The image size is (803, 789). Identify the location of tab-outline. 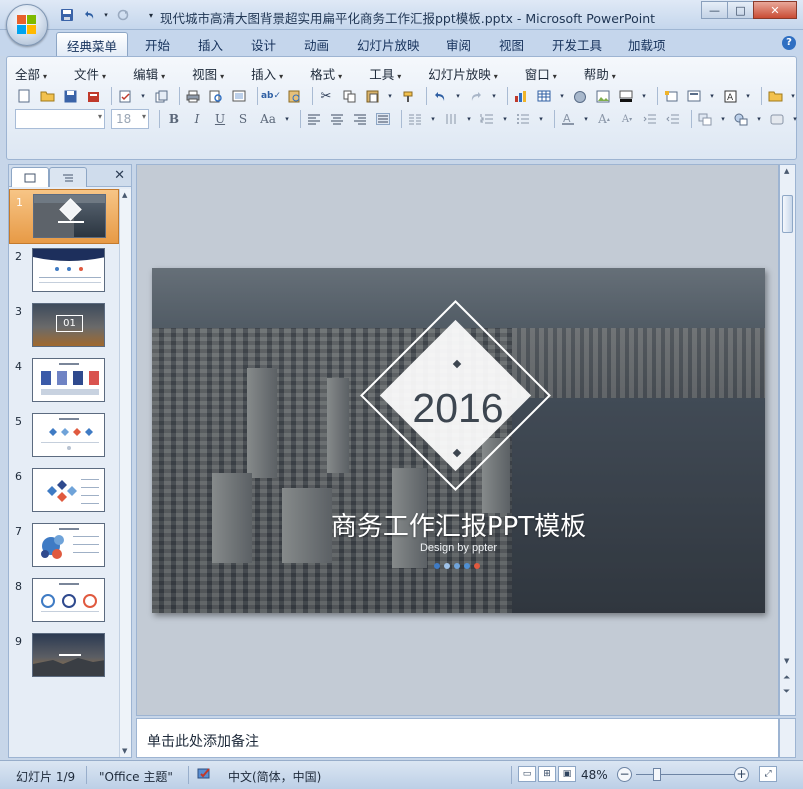
(68, 177).